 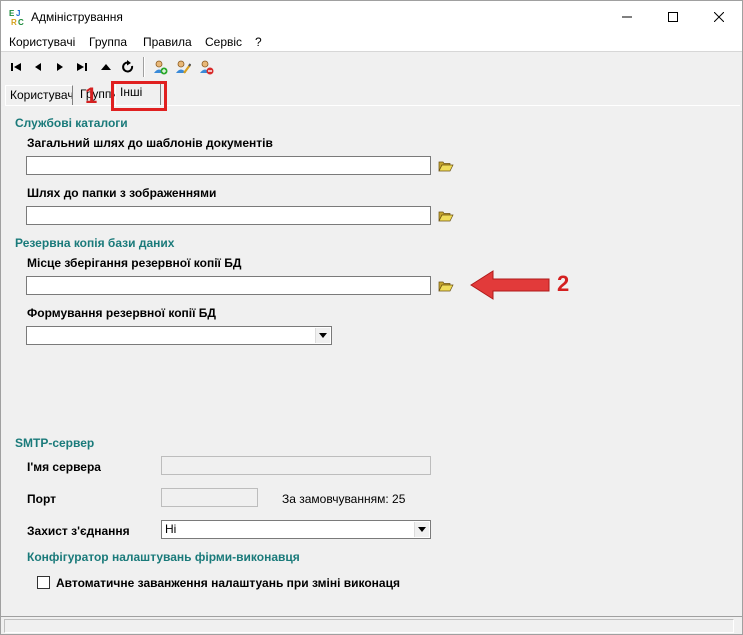 I want to click on smtp-security-label: Захист з'єднання, so click(x=78, y=531).